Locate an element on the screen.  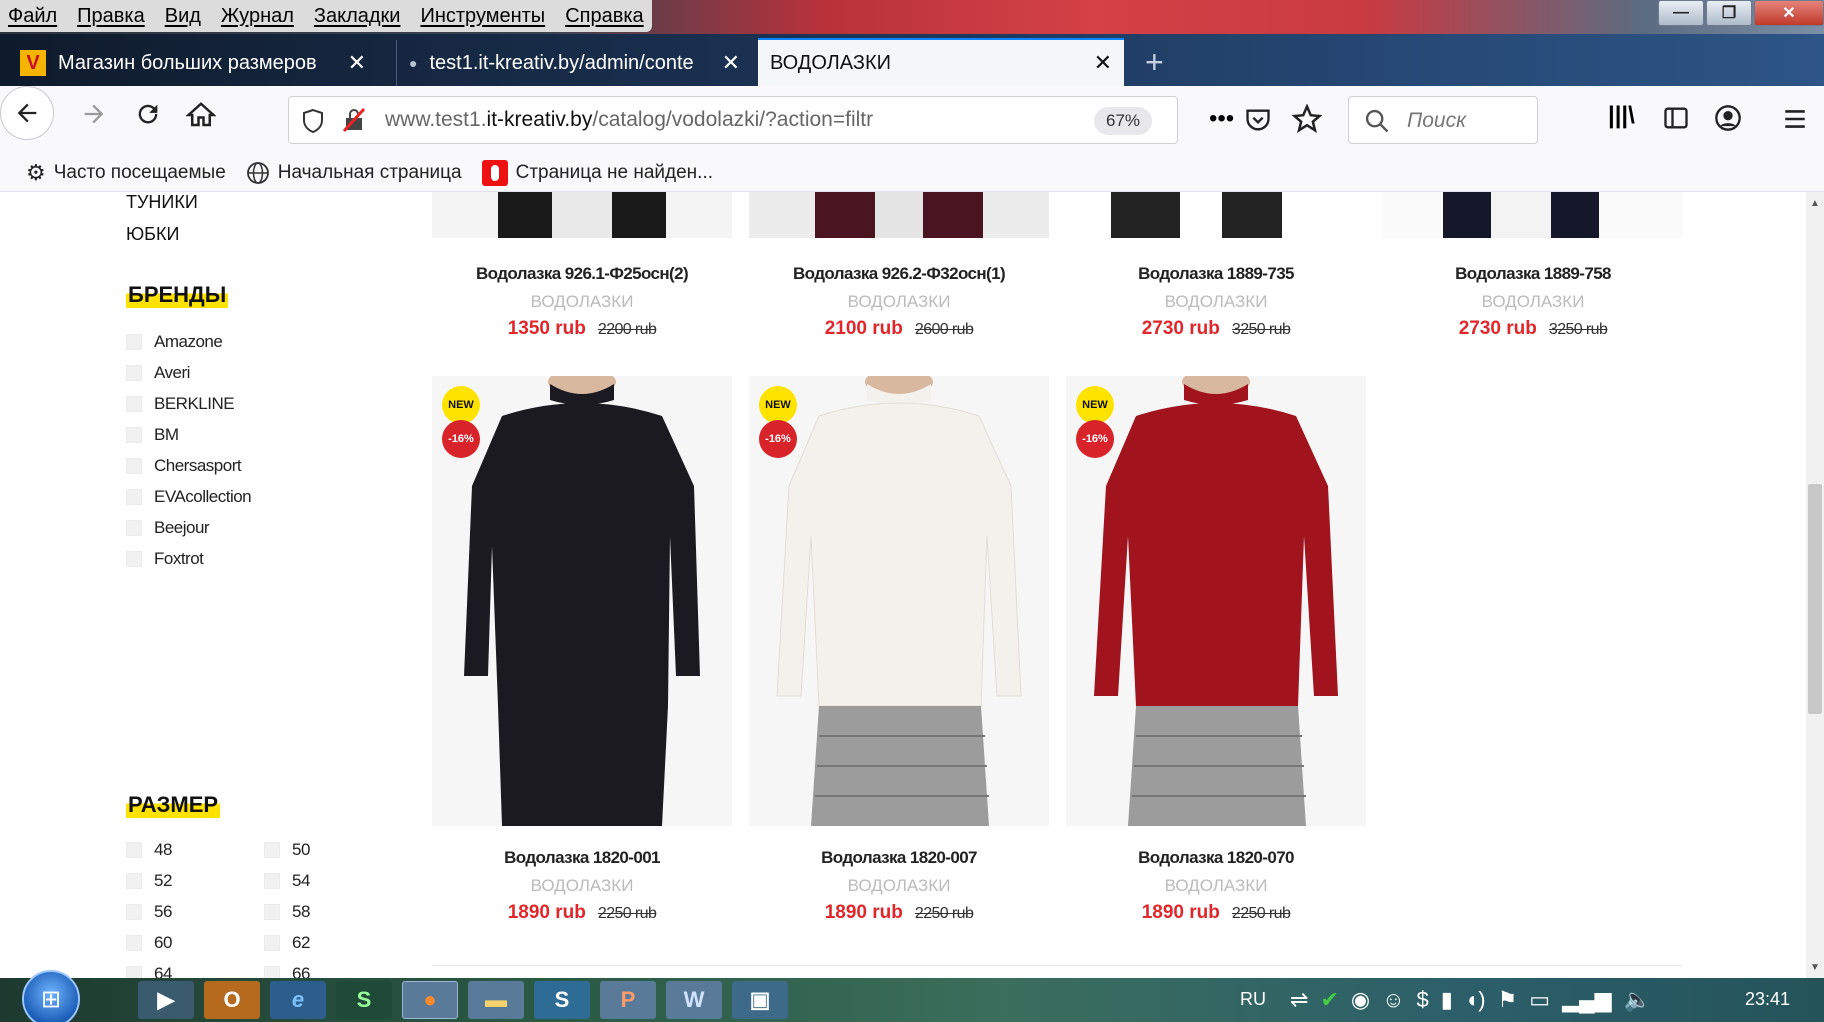
window-close-button: ✕ is located at coordinates (1789, 13).